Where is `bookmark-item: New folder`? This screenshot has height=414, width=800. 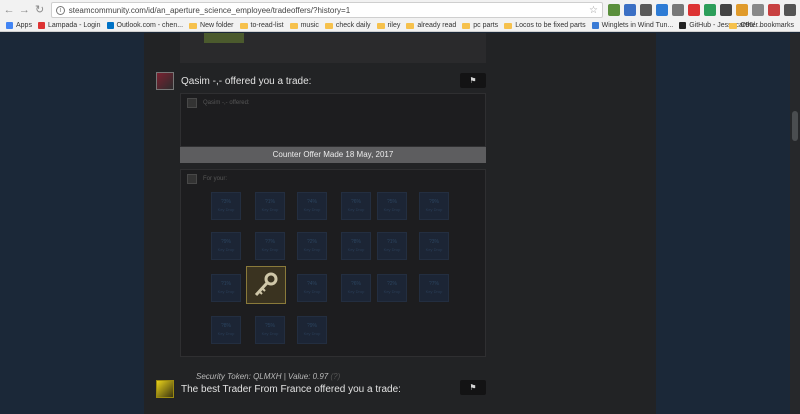 bookmark-item: New folder is located at coordinates (211, 25).